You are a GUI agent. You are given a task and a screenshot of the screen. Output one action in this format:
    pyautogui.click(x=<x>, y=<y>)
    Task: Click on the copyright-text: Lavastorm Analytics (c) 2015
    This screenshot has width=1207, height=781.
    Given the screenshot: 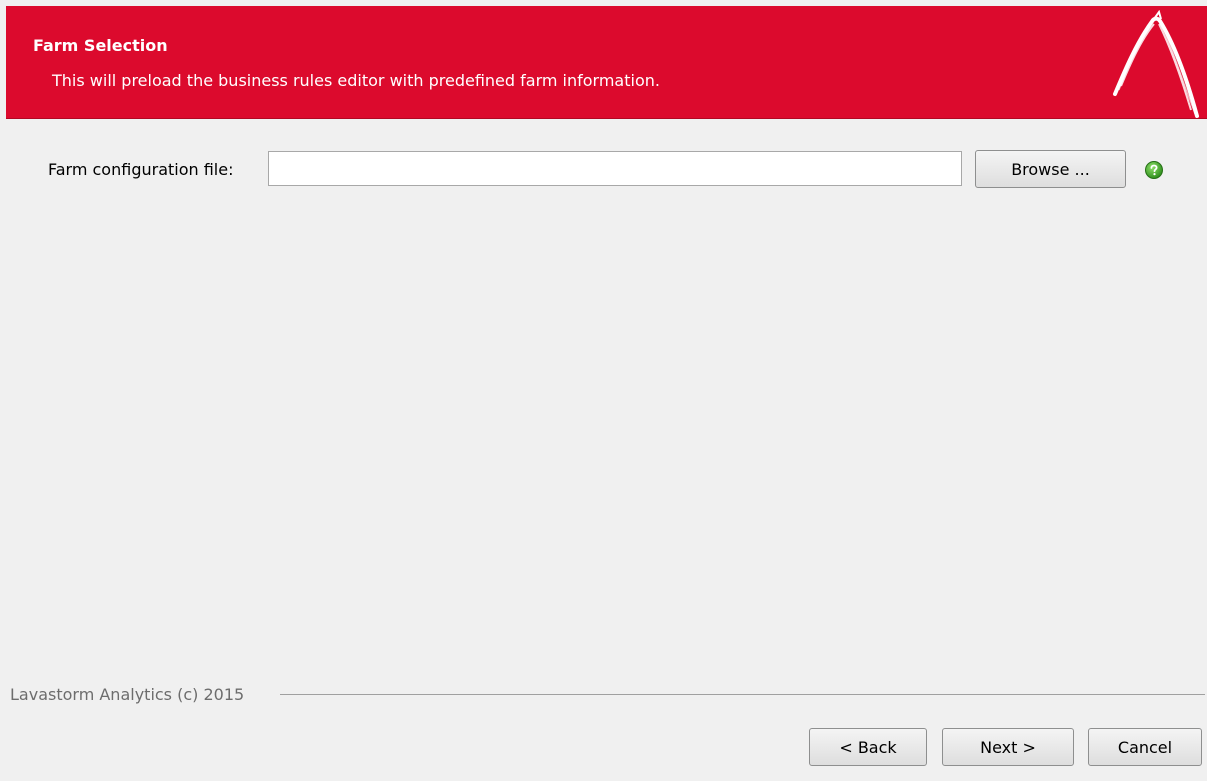 What is the action you would take?
    pyautogui.click(x=127, y=694)
    